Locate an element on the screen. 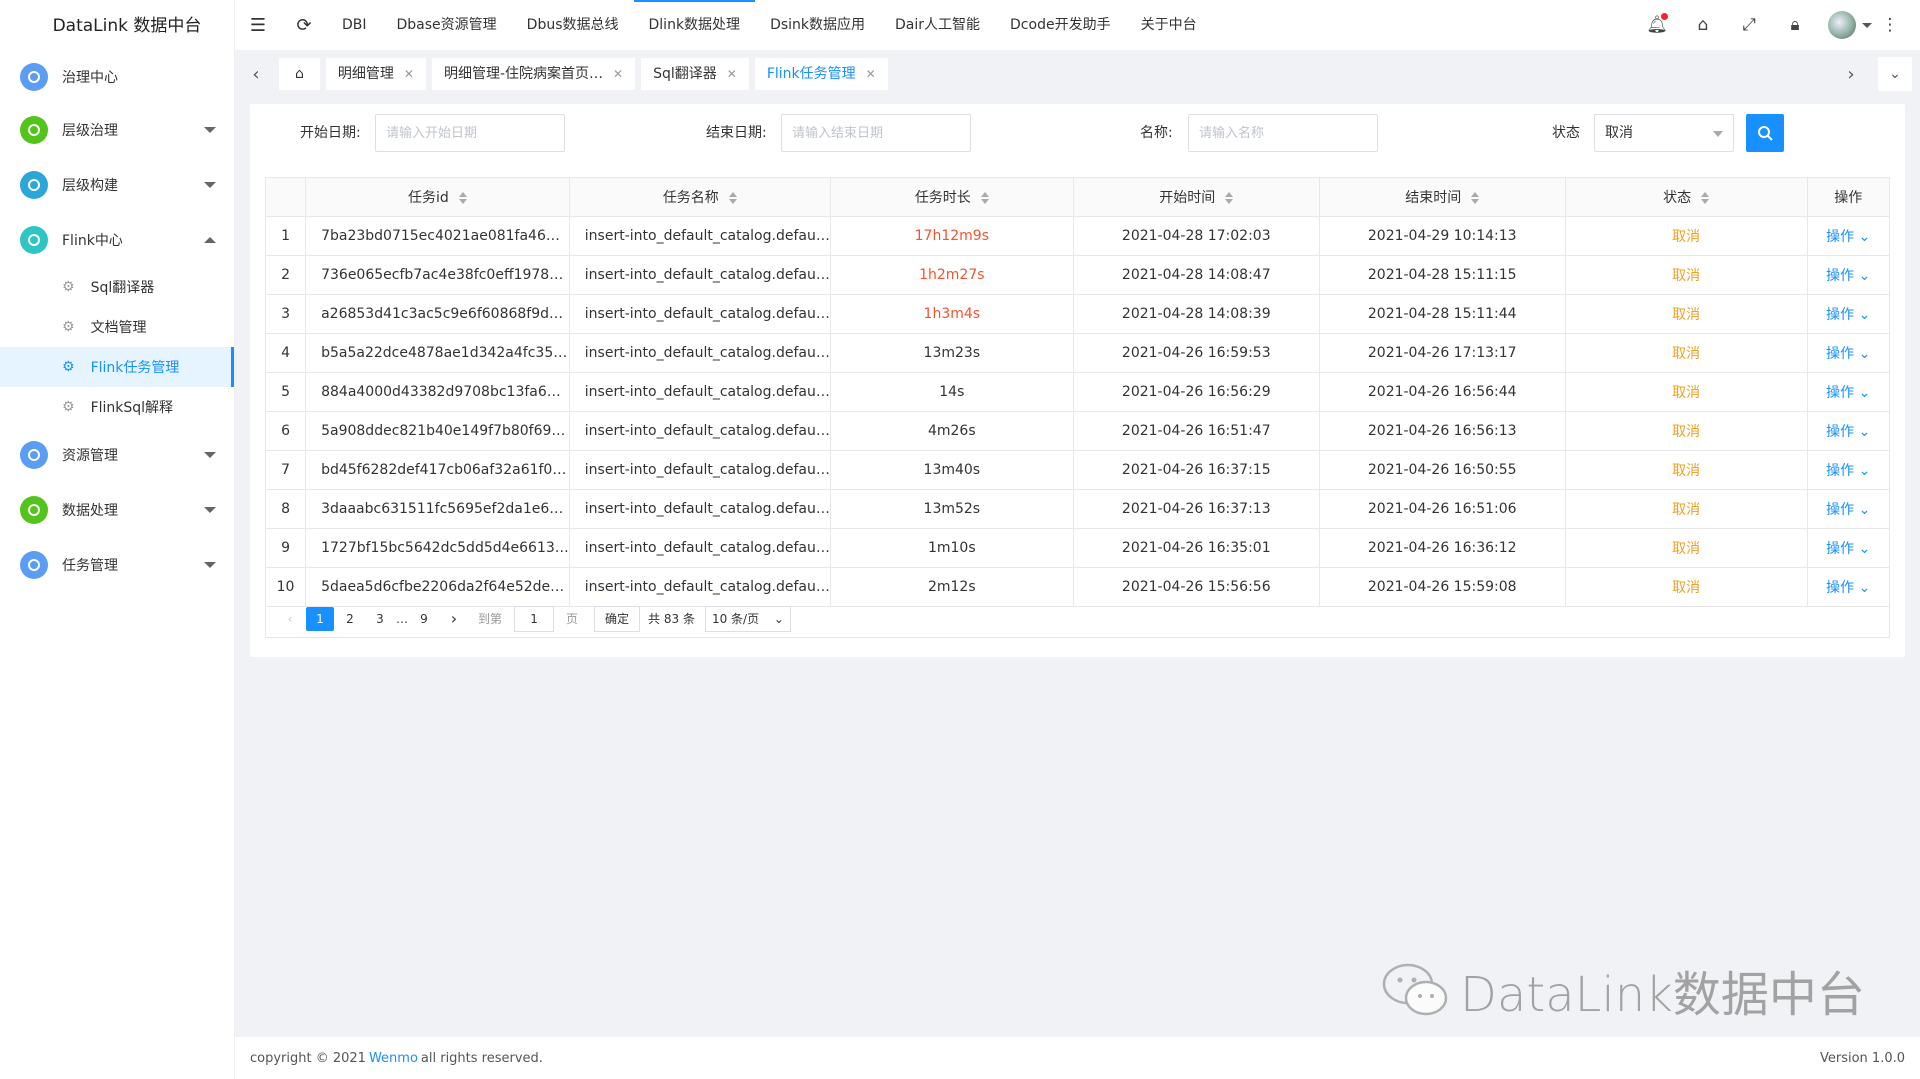 The height and width of the screenshot is (1079, 1920). start-time-cell: 2021-04-28 14:08:39 is located at coordinates (1196, 314).